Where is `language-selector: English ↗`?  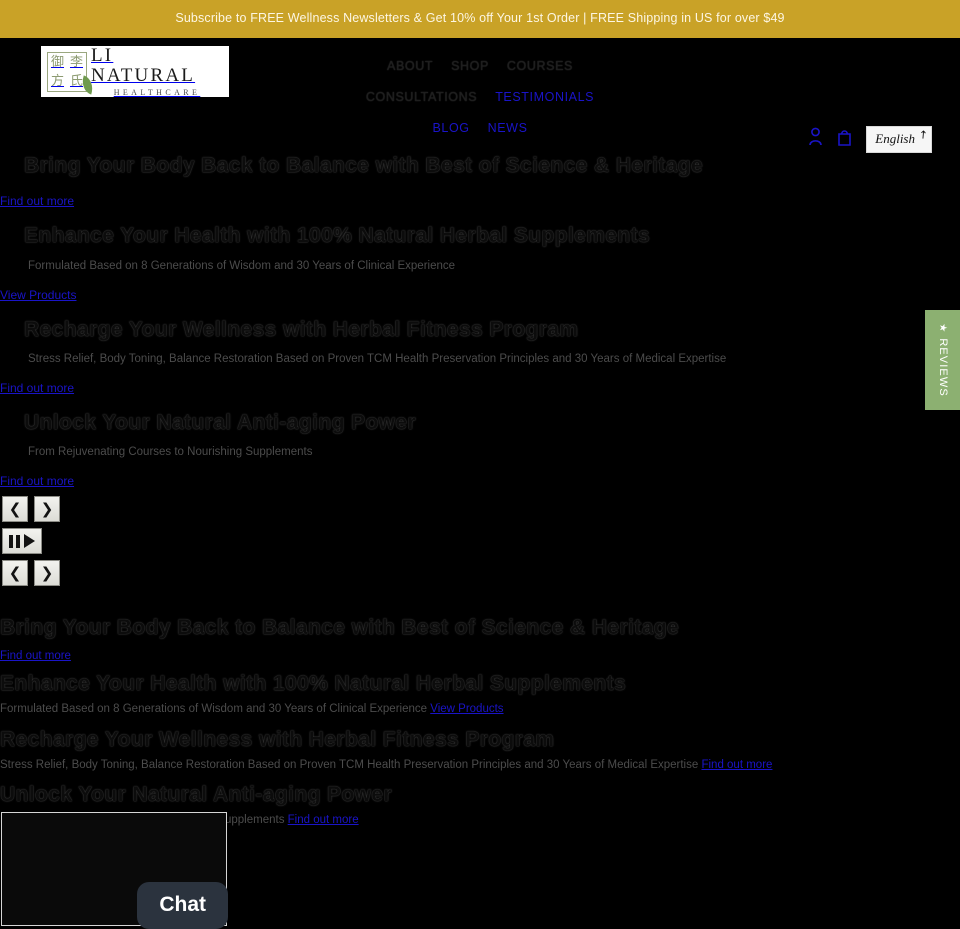 language-selector: English ↗ is located at coordinates (899, 139).